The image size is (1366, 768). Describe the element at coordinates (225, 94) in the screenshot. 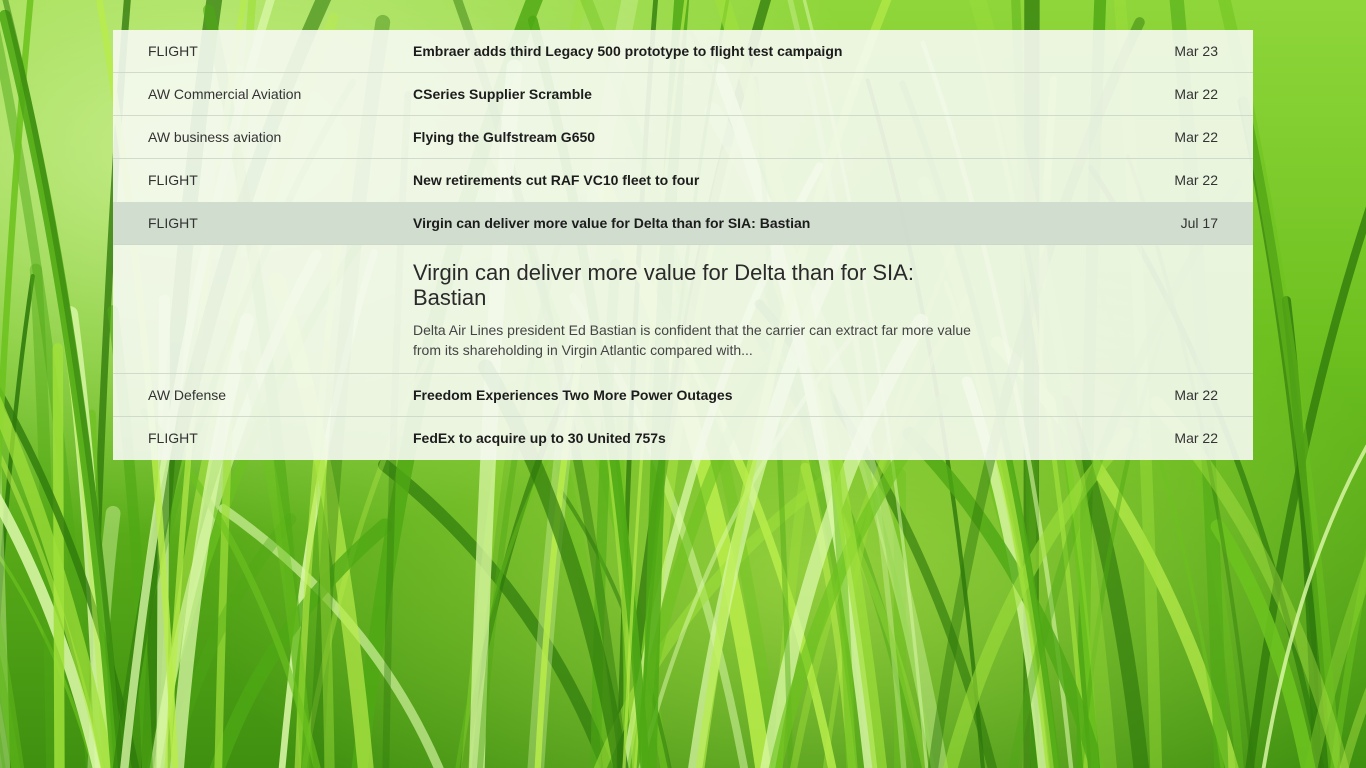

I see `feed-source: AW Commercial Aviation` at that location.